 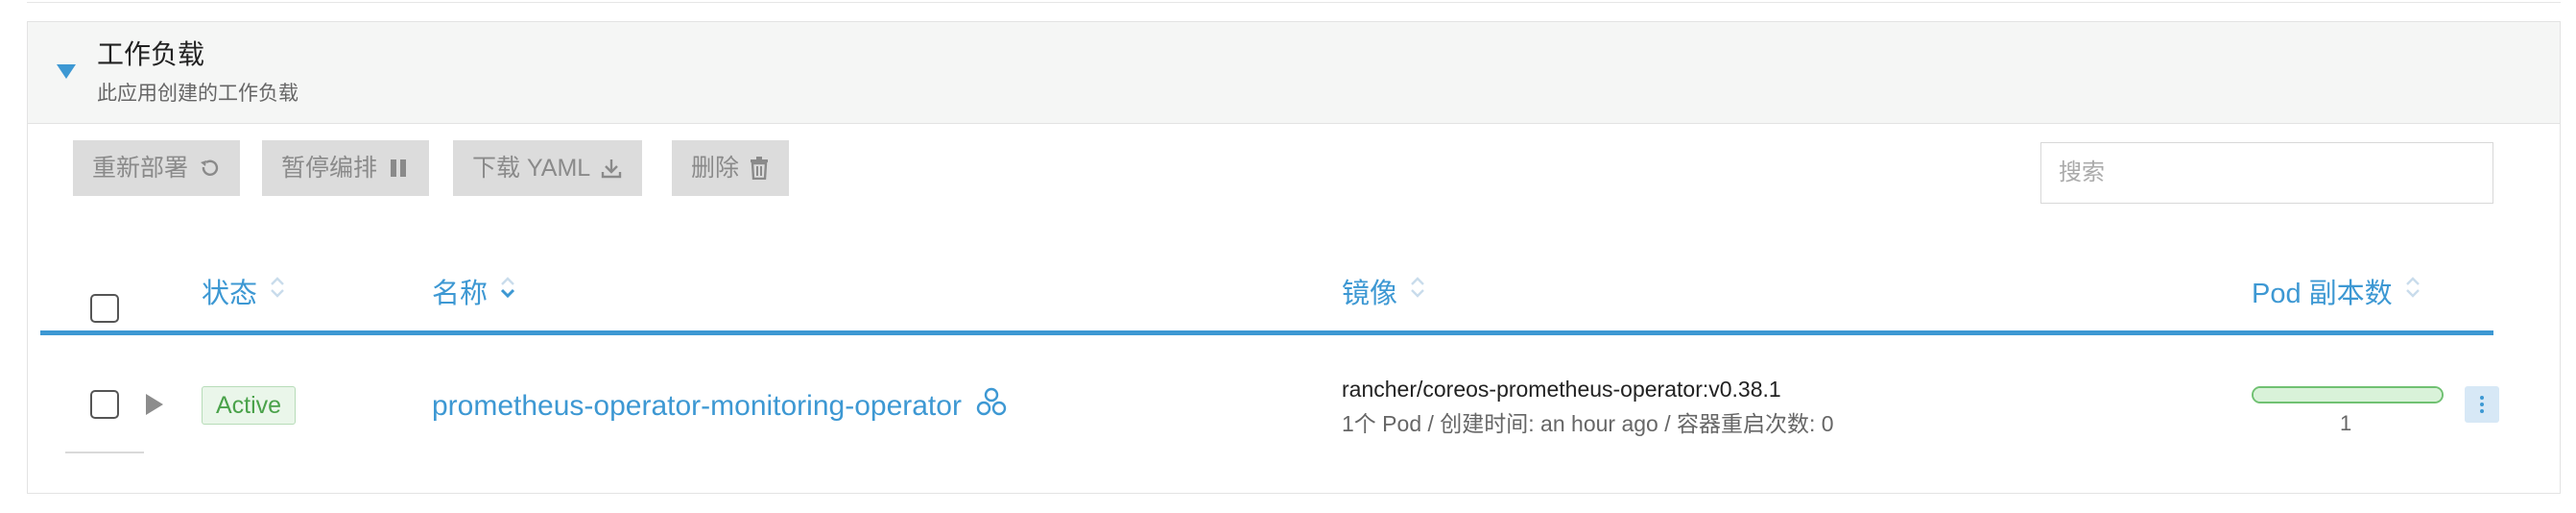 I want to click on column-header-name: 名称, so click(x=474, y=291).